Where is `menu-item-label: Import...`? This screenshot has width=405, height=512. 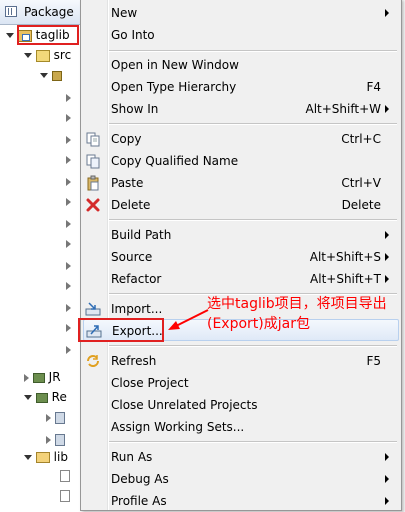
menu-item-label: Import... is located at coordinates (137, 309).